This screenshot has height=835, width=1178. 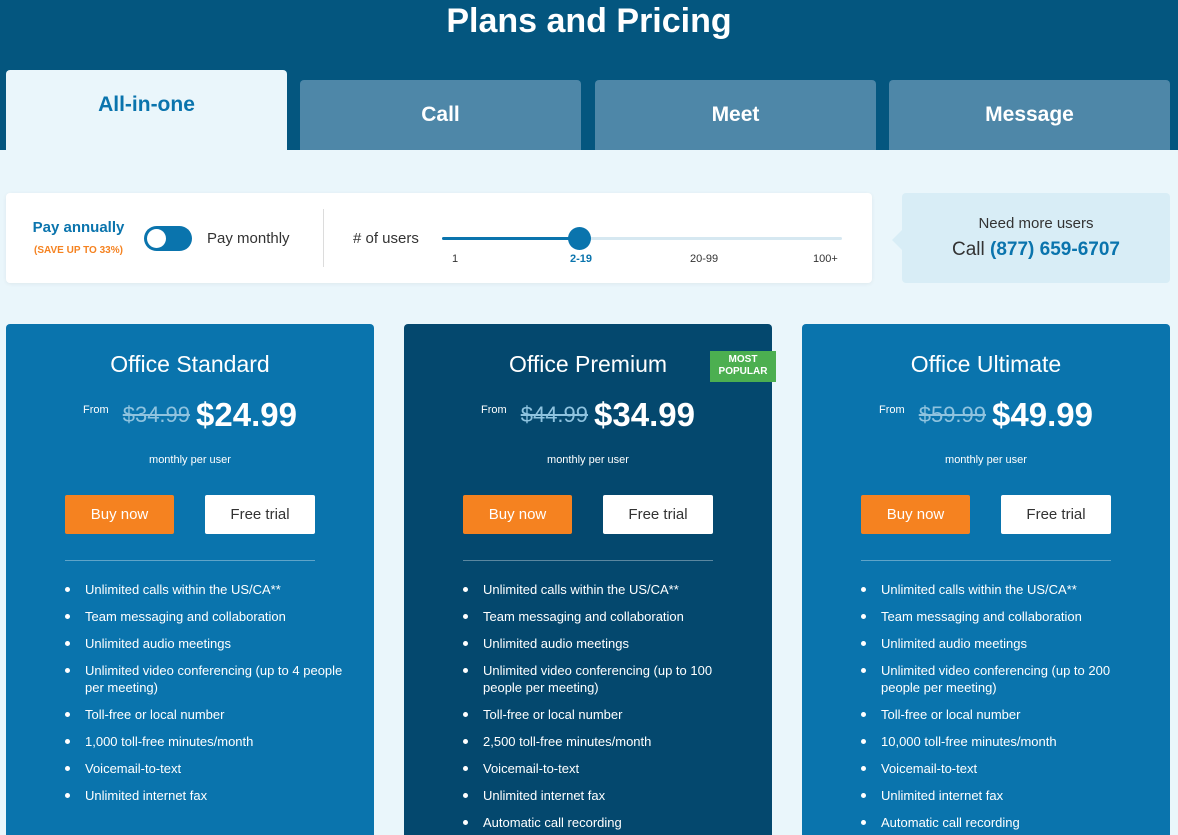 What do you see at coordinates (248, 238) in the screenshot?
I see `pay-monthly-label: Pay monthly` at bounding box center [248, 238].